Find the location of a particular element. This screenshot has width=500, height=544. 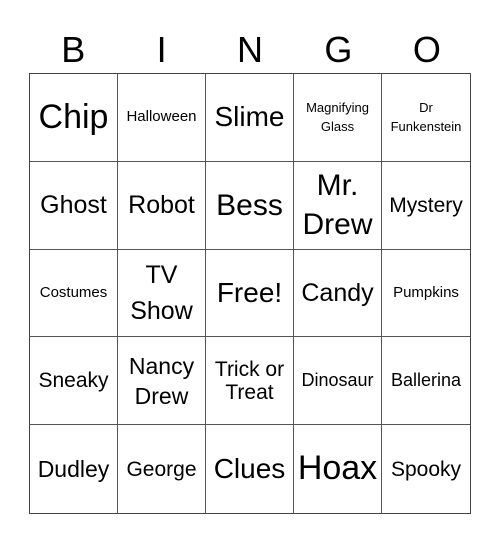

bingo-cell: Dudley is located at coordinates (74, 469).